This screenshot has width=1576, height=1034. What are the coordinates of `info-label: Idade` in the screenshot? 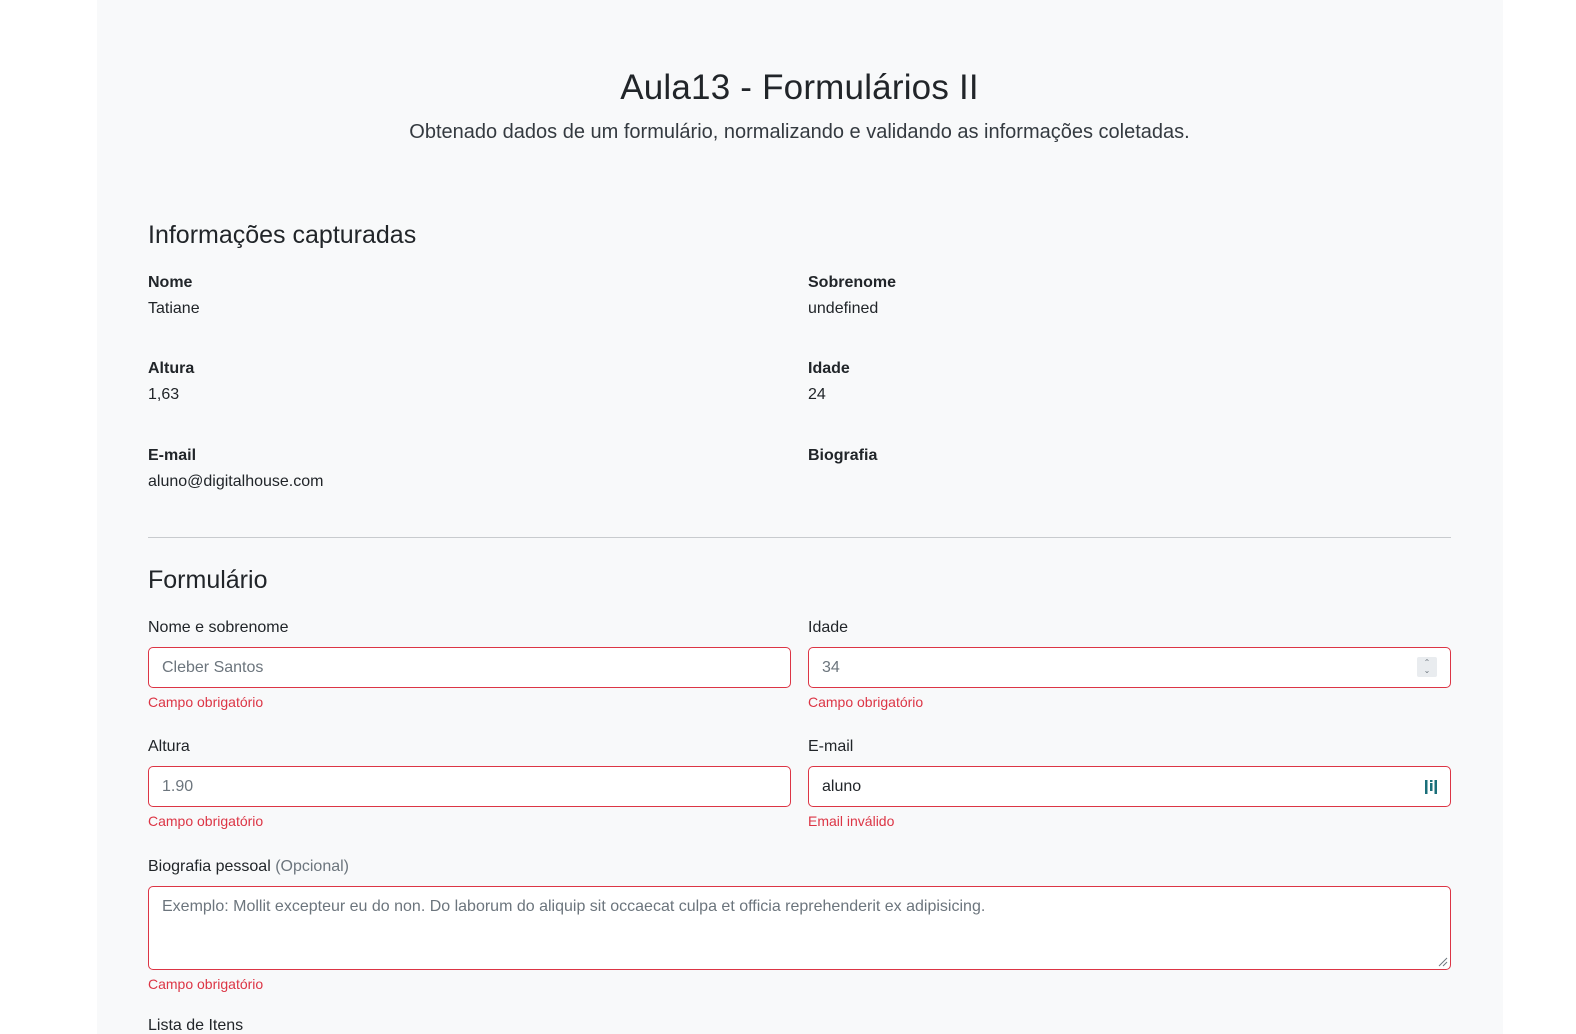 It's located at (829, 368).